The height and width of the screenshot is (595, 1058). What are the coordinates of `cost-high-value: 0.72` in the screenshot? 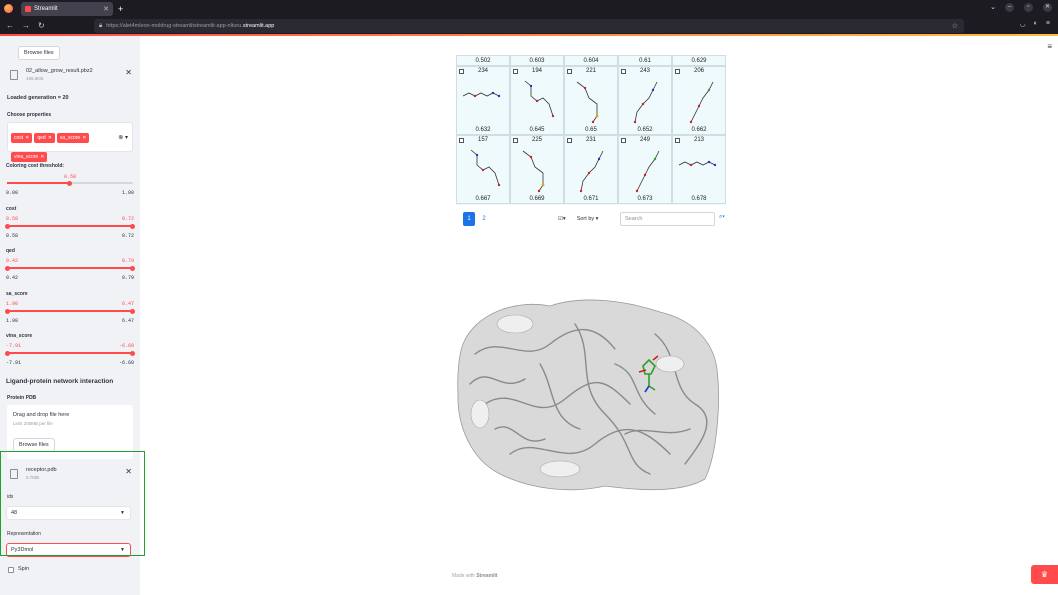 It's located at (127, 219).